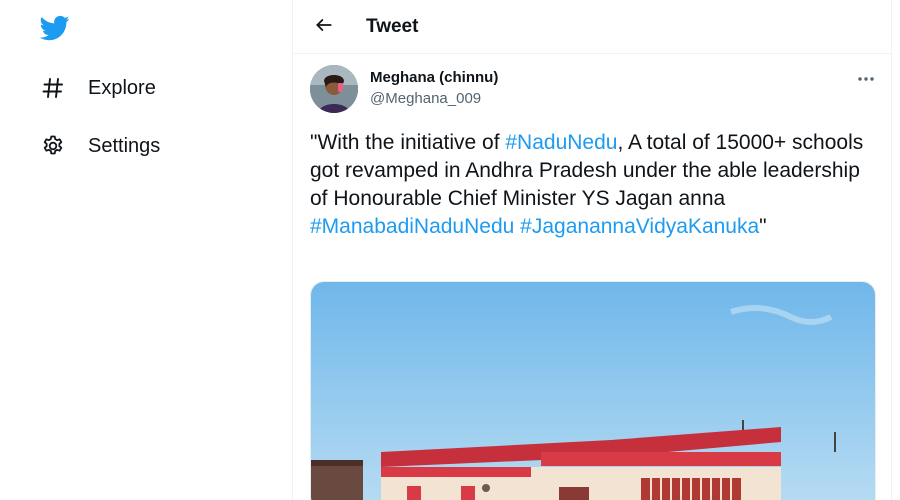 The height and width of the screenshot is (500, 900). I want to click on back-arrow-icon, so click(324, 27).